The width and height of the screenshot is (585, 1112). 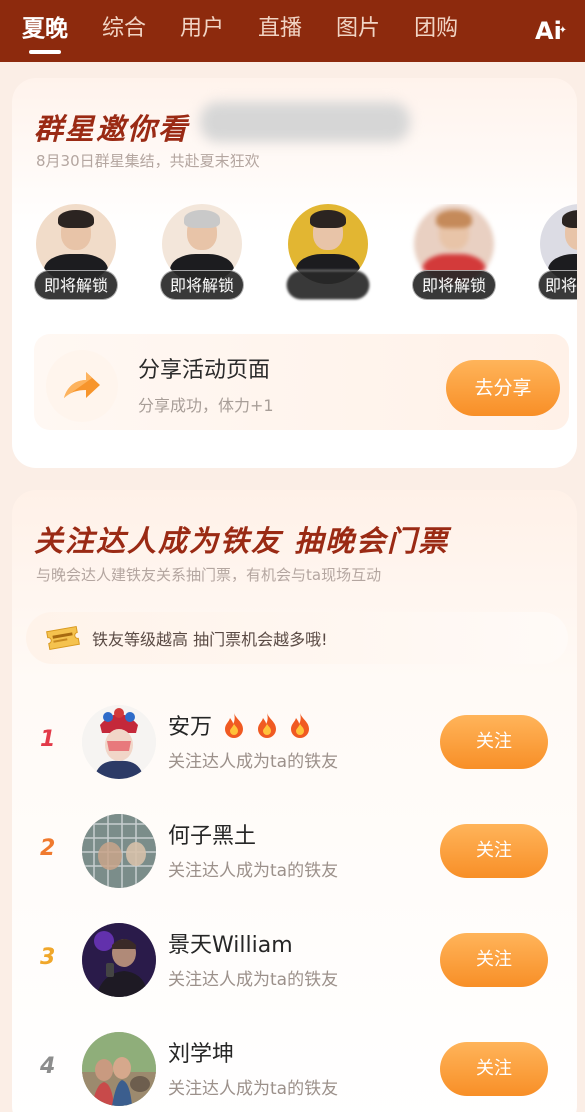 I want to click on rank-number: 2, so click(x=48, y=848).